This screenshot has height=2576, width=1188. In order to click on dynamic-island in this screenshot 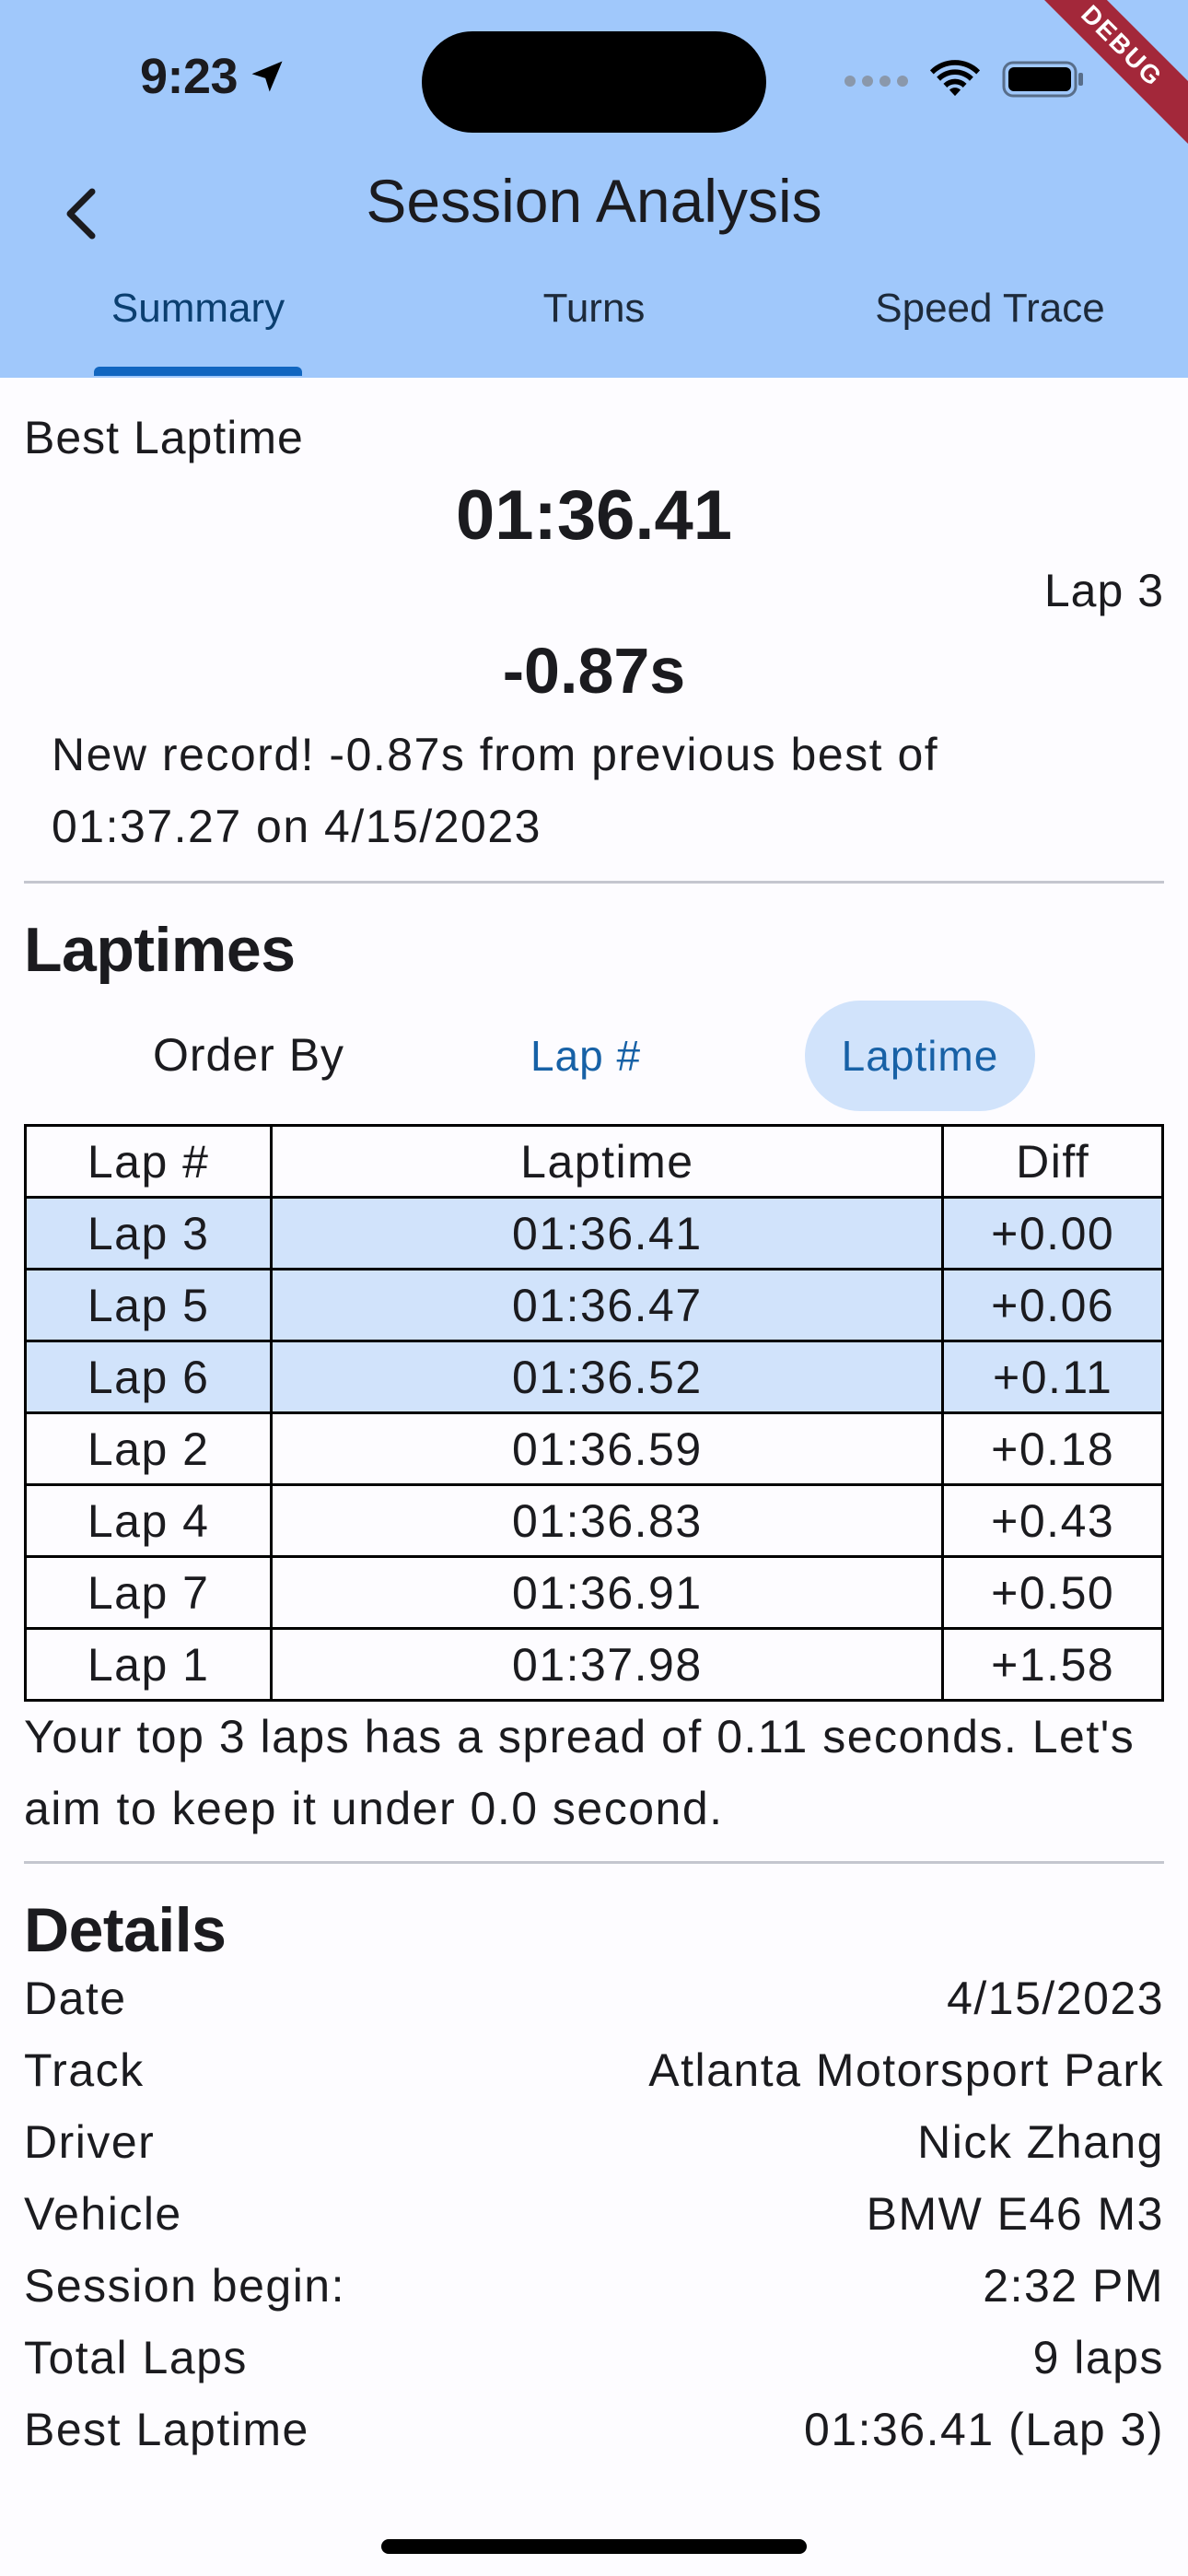, I will do `click(594, 82)`.